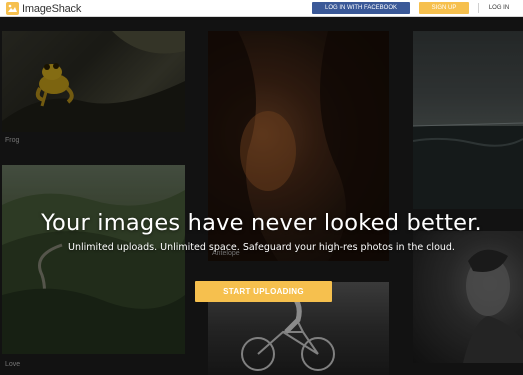 The image size is (523, 375). Describe the element at coordinates (478, 8) in the screenshot. I see `nav-divider` at that location.